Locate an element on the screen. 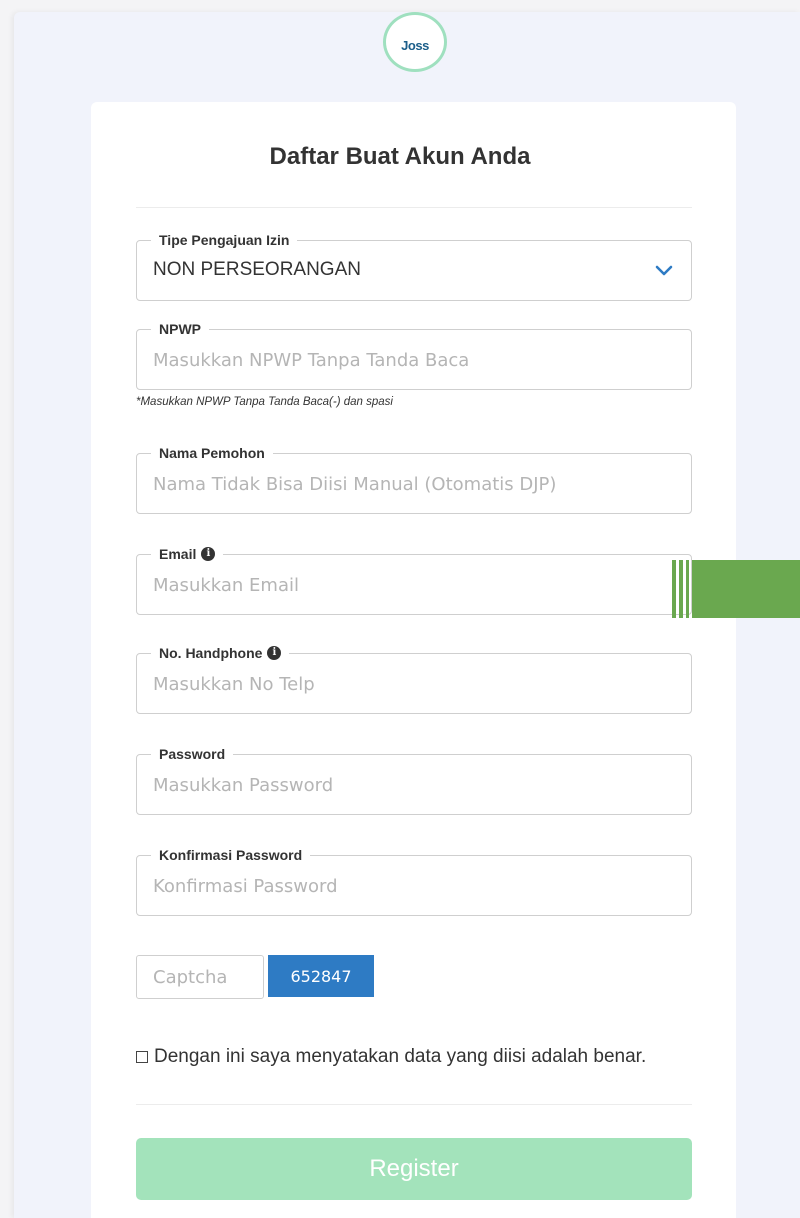  confirm-password-label: Konfirmasi Password is located at coordinates (231, 855).